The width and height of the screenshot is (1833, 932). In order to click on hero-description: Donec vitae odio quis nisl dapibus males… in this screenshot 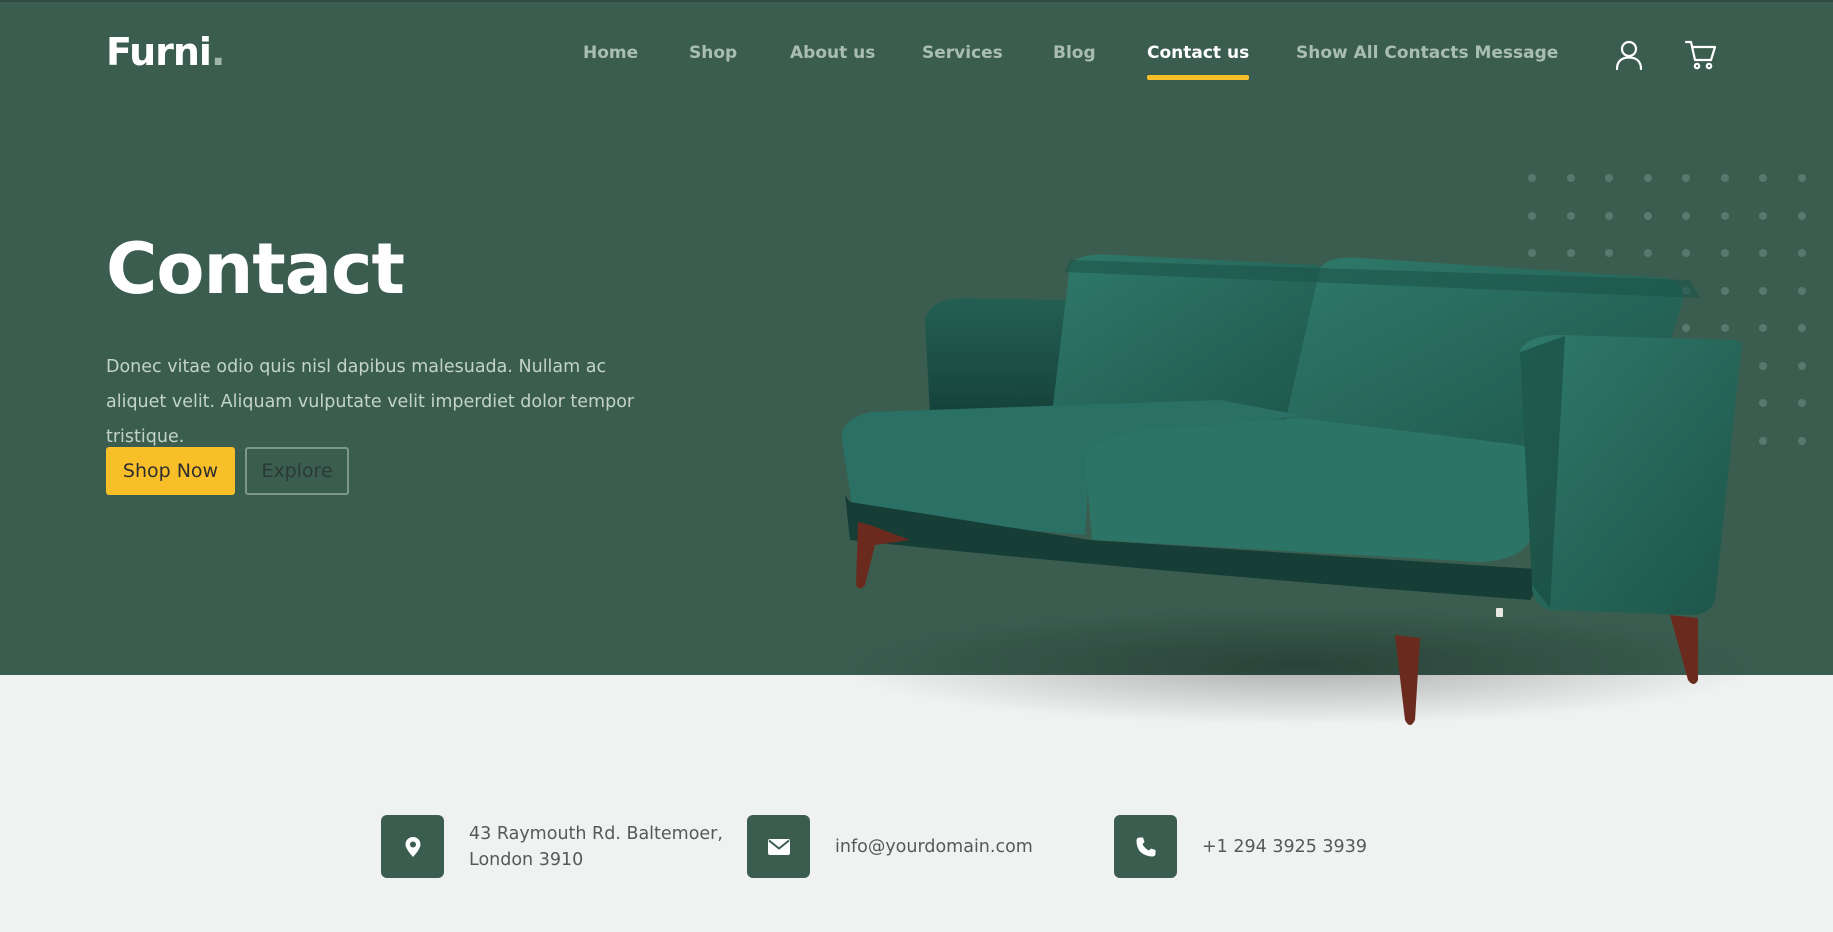, I will do `click(370, 402)`.